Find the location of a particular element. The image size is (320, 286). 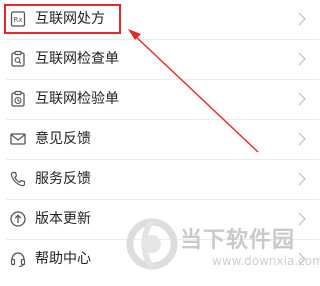

highlight-box is located at coordinates (62, 19).